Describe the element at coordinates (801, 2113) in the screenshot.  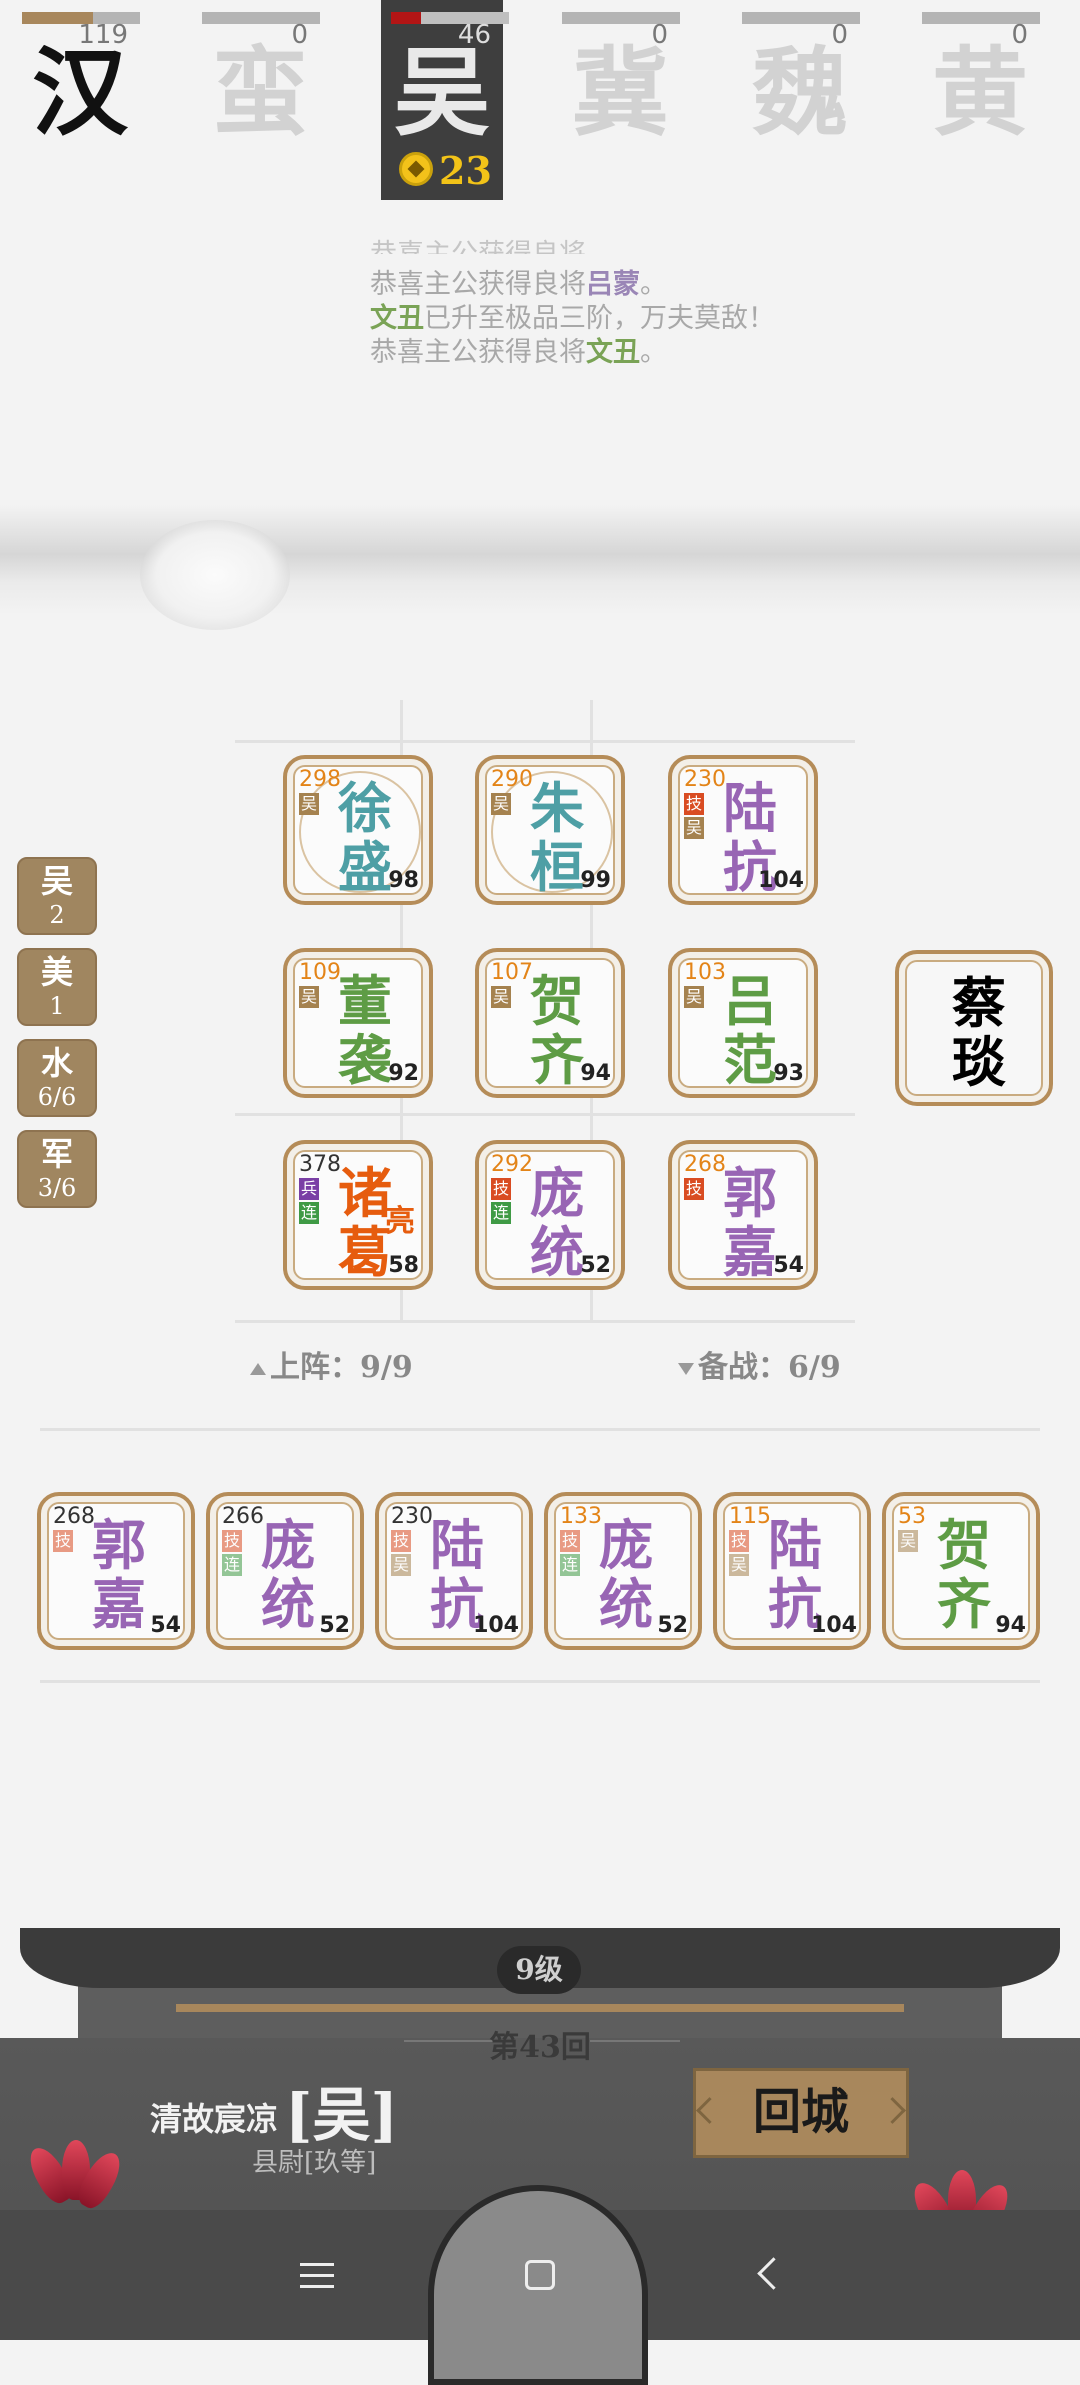
I see `return-city-button: 回城` at that location.